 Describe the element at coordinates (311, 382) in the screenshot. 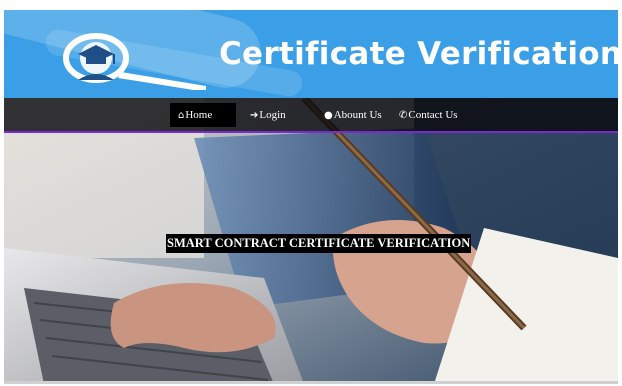

I see `divider` at that location.